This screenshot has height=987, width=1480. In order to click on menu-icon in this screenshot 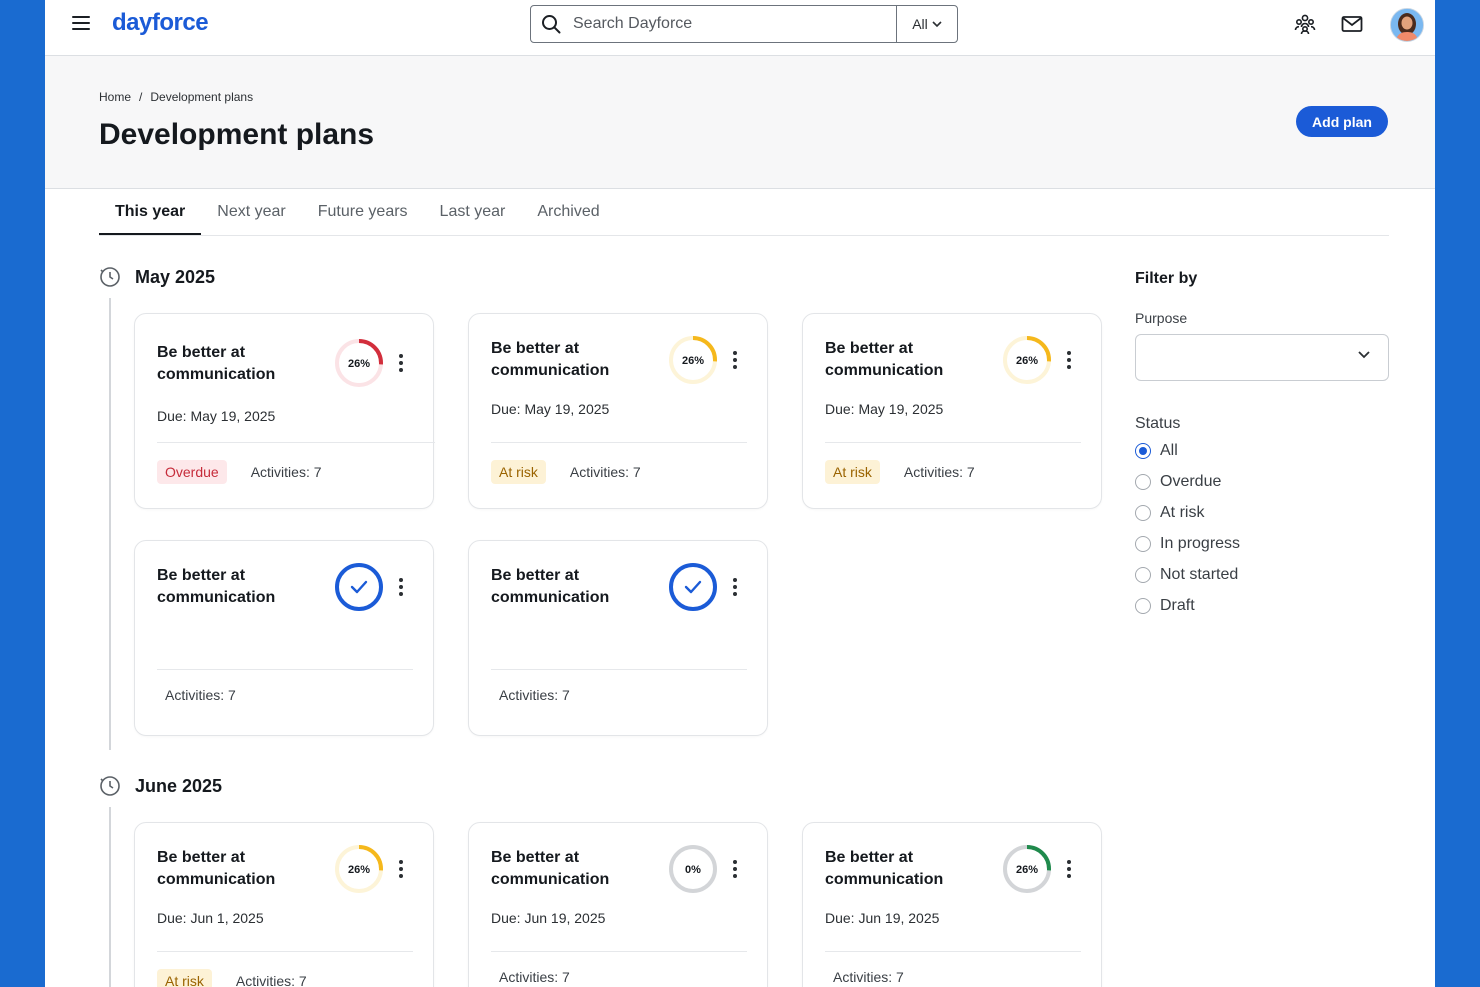, I will do `click(81, 24)`.